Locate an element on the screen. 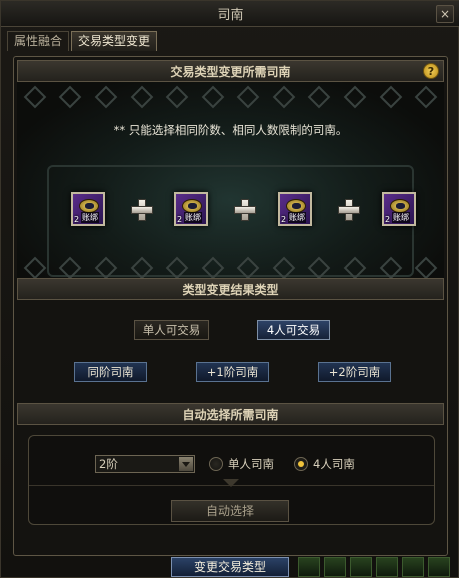 The image size is (459, 578). close-button: × is located at coordinates (445, 14).